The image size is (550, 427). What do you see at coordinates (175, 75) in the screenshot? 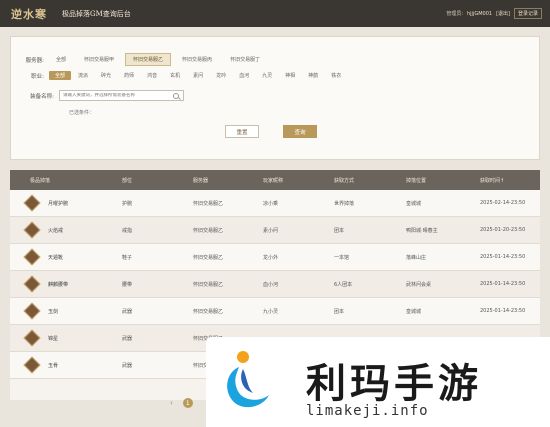
I see `class-option: 玄机` at bounding box center [175, 75].